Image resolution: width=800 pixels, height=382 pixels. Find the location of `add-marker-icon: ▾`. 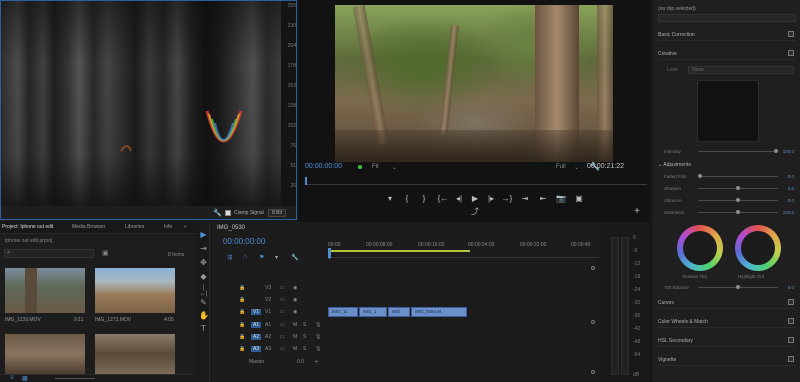

add-marker-icon: ▾ is located at coordinates (276, 257).